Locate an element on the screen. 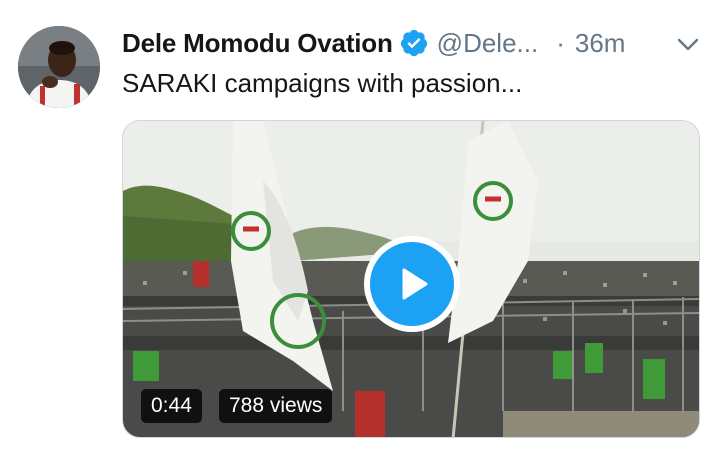  play-icon is located at coordinates (412, 284).